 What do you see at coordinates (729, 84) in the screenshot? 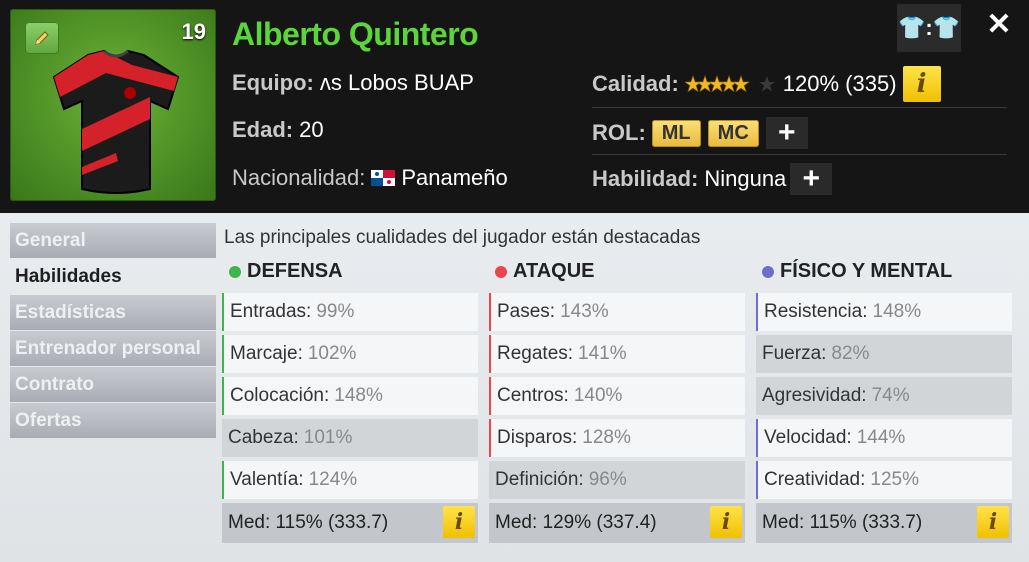
I see `quality-stars-icon` at bounding box center [729, 84].